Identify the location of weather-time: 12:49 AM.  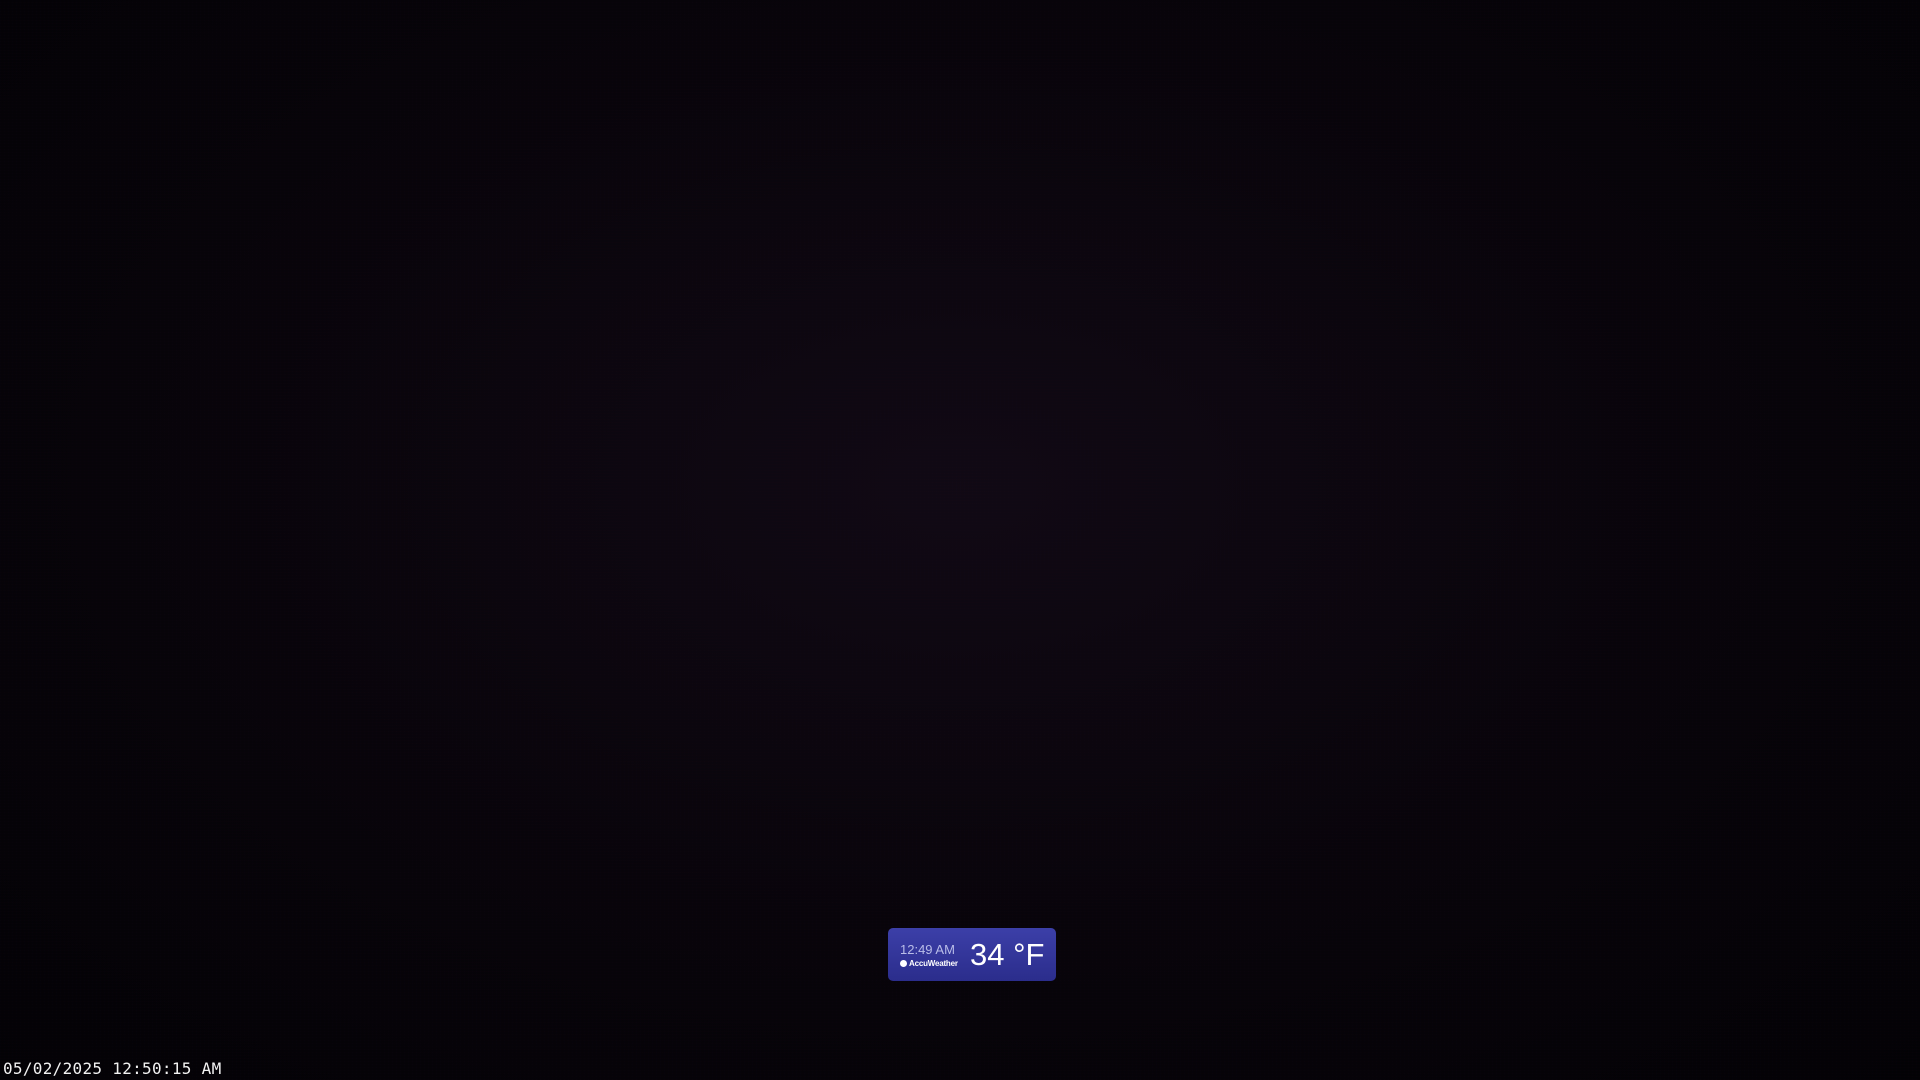
(927, 949).